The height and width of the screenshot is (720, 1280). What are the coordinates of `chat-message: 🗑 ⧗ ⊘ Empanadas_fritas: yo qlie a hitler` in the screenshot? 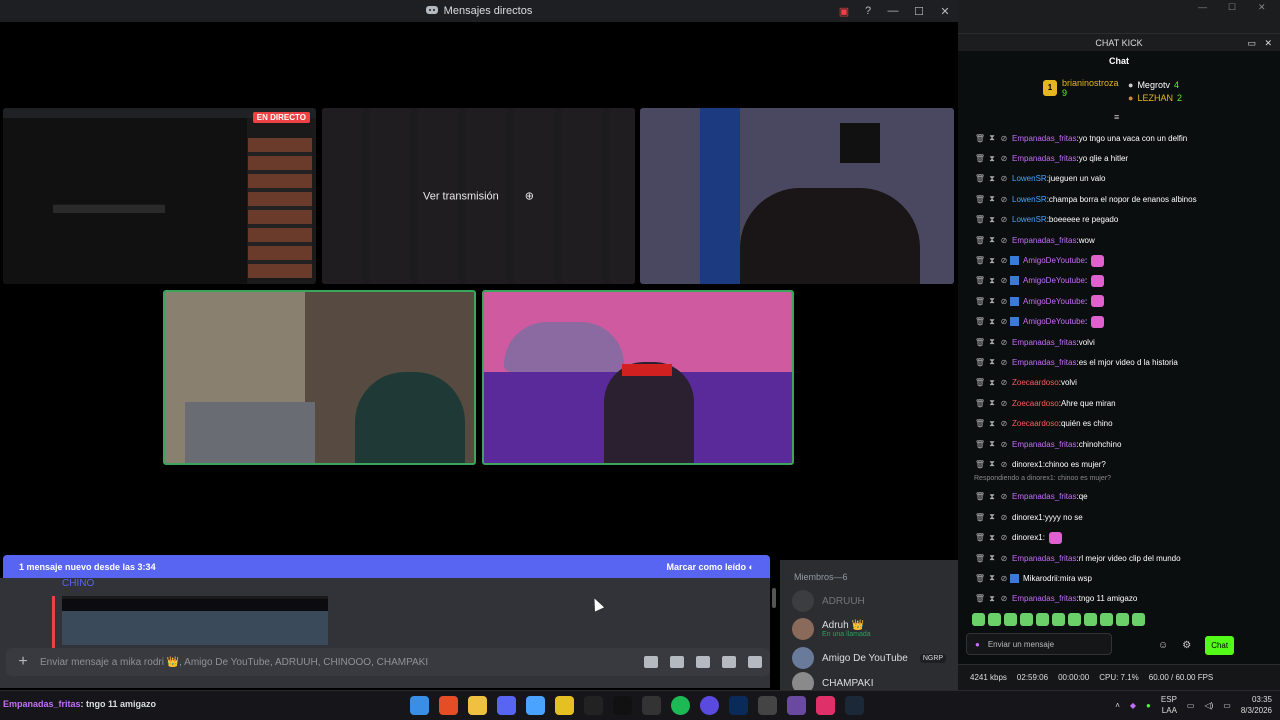 It's located at (1119, 158).